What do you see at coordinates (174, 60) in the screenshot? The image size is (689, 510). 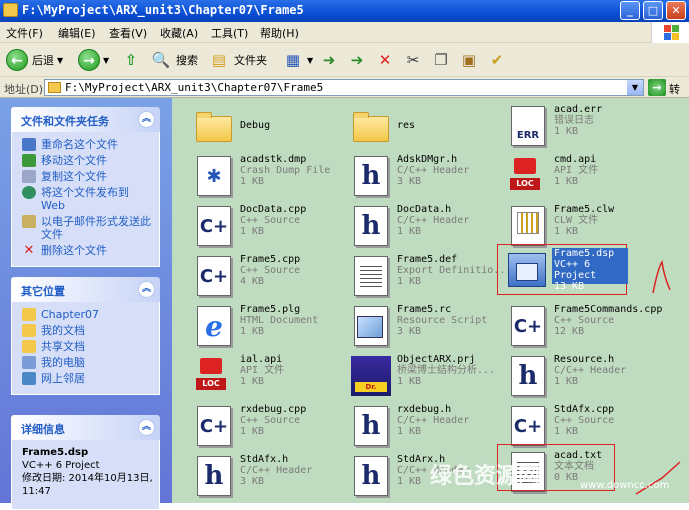 I see `search-button: 🔍 搜索` at bounding box center [174, 60].